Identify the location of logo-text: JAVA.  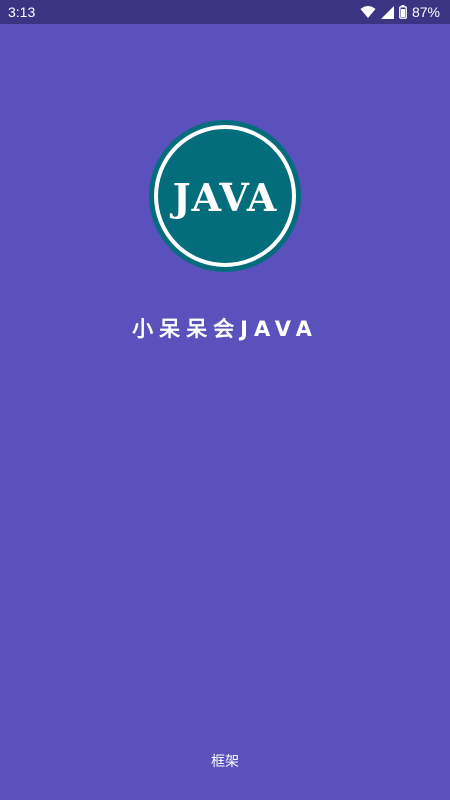
(224, 197).